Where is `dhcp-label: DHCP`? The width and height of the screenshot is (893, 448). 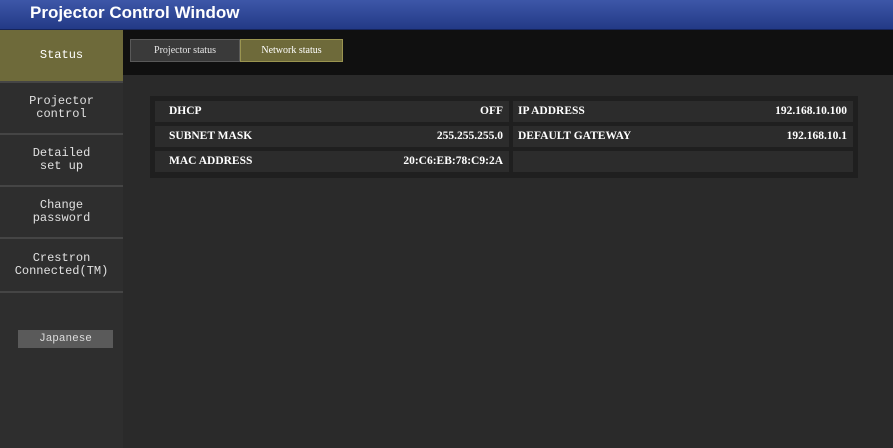 dhcp-label: DHCP is located at coordinates (185, 111).